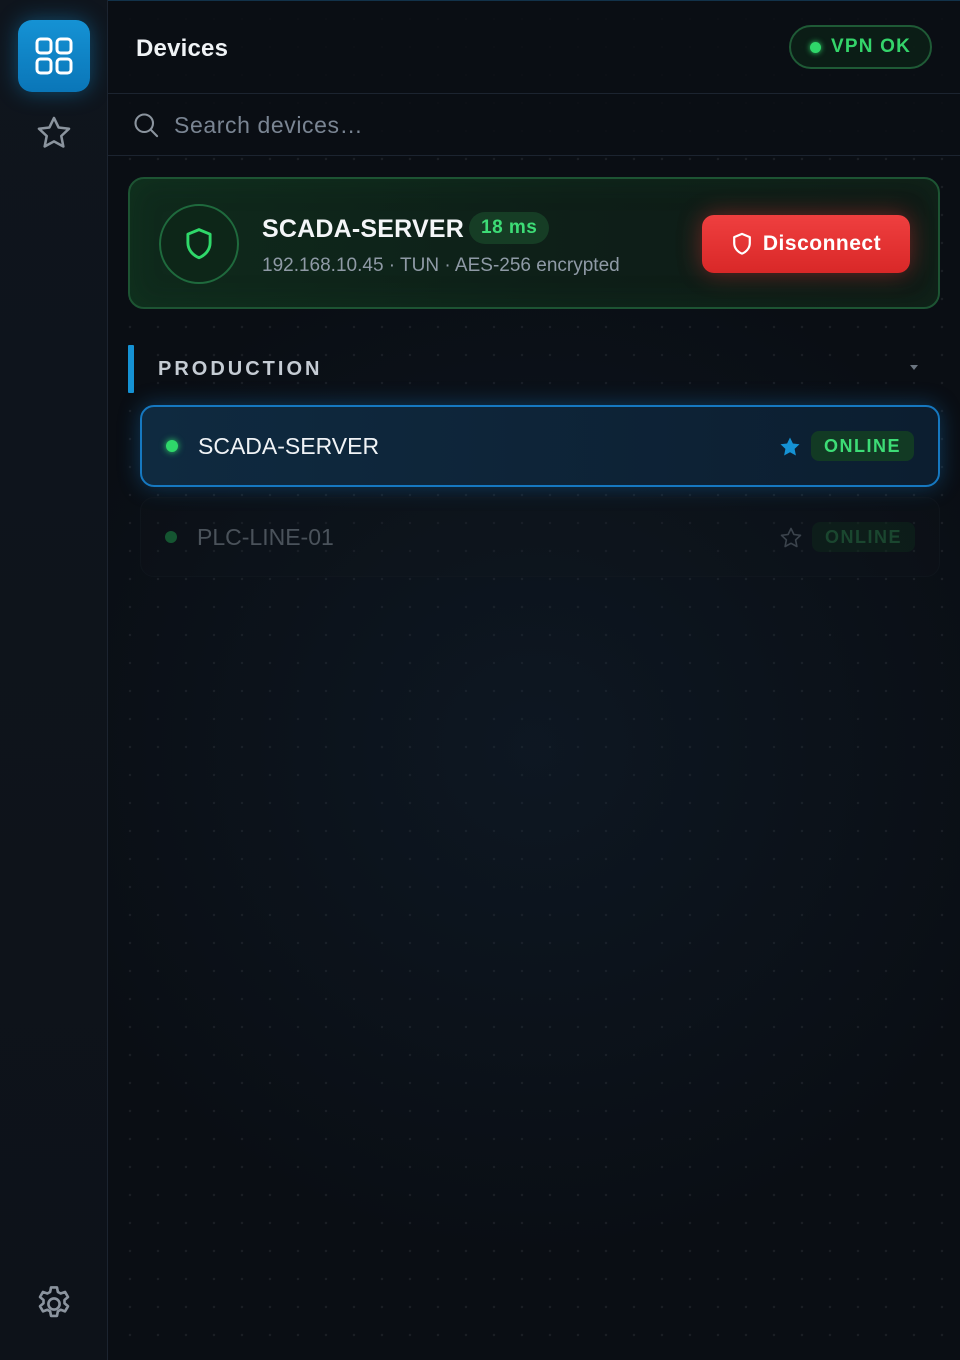 This screenshot has width=960, height=1360. I want to click on device-row-scada-server: SCADA-SERVER ONLINE, so click(540, 446).